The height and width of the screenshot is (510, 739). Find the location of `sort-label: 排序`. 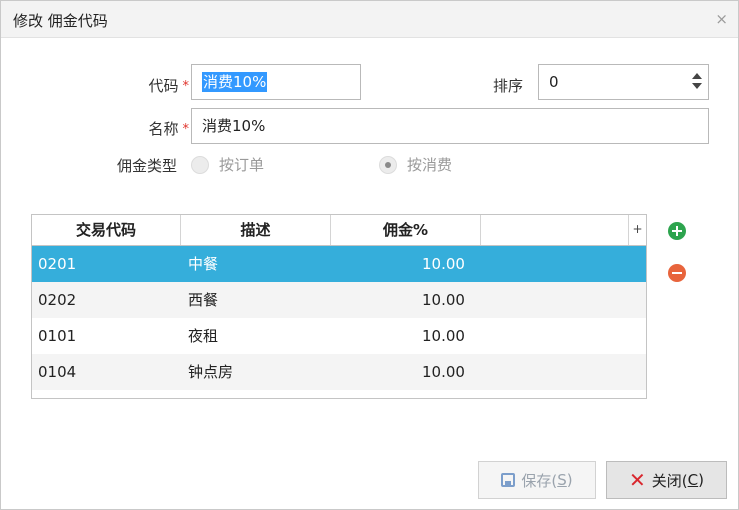

sort-label: 排序 is located at coordinates (507, 86).